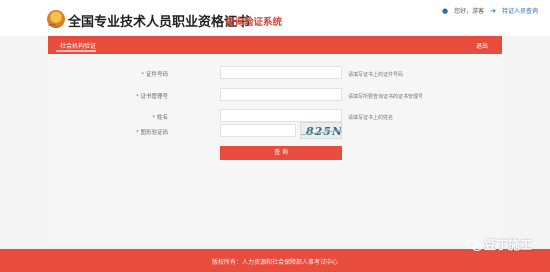 The width and height of the screenshot is (550, 272). I want to click on logo-text: OSTA, so click(52, 25).